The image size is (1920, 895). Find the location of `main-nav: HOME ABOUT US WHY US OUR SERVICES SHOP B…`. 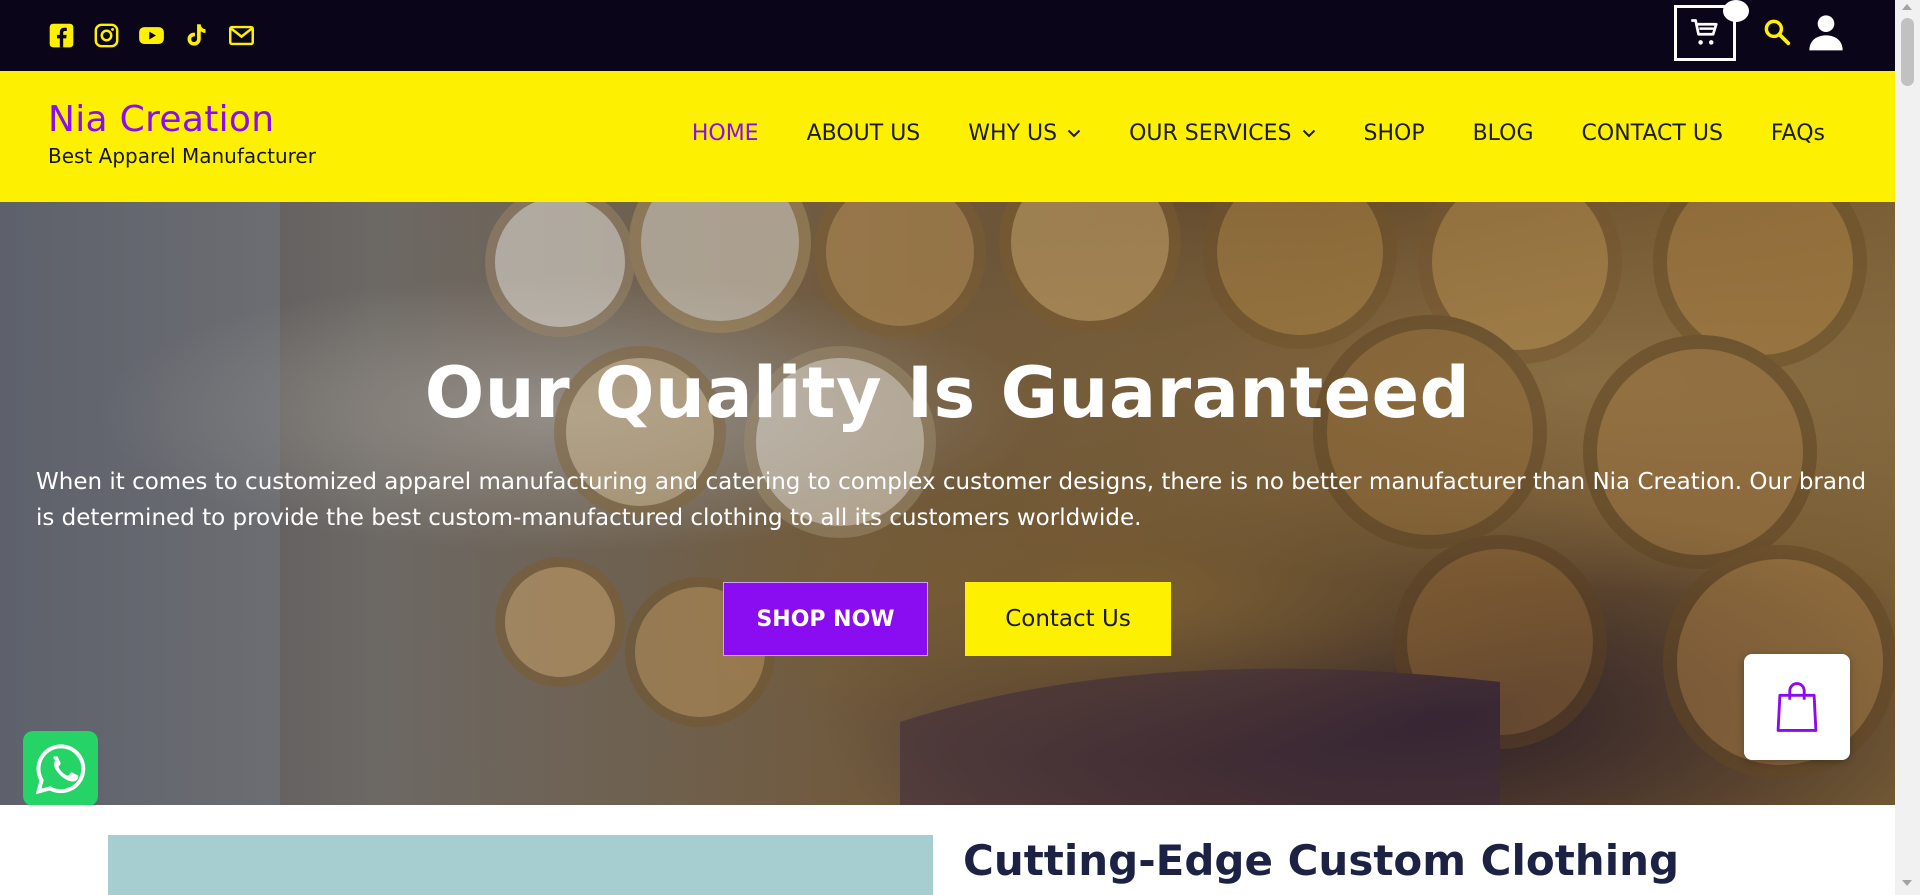

main-nav: HOME ABOUT US WHY US OUR SERVICES SHOP B… is located at coordinates (1258, 133).